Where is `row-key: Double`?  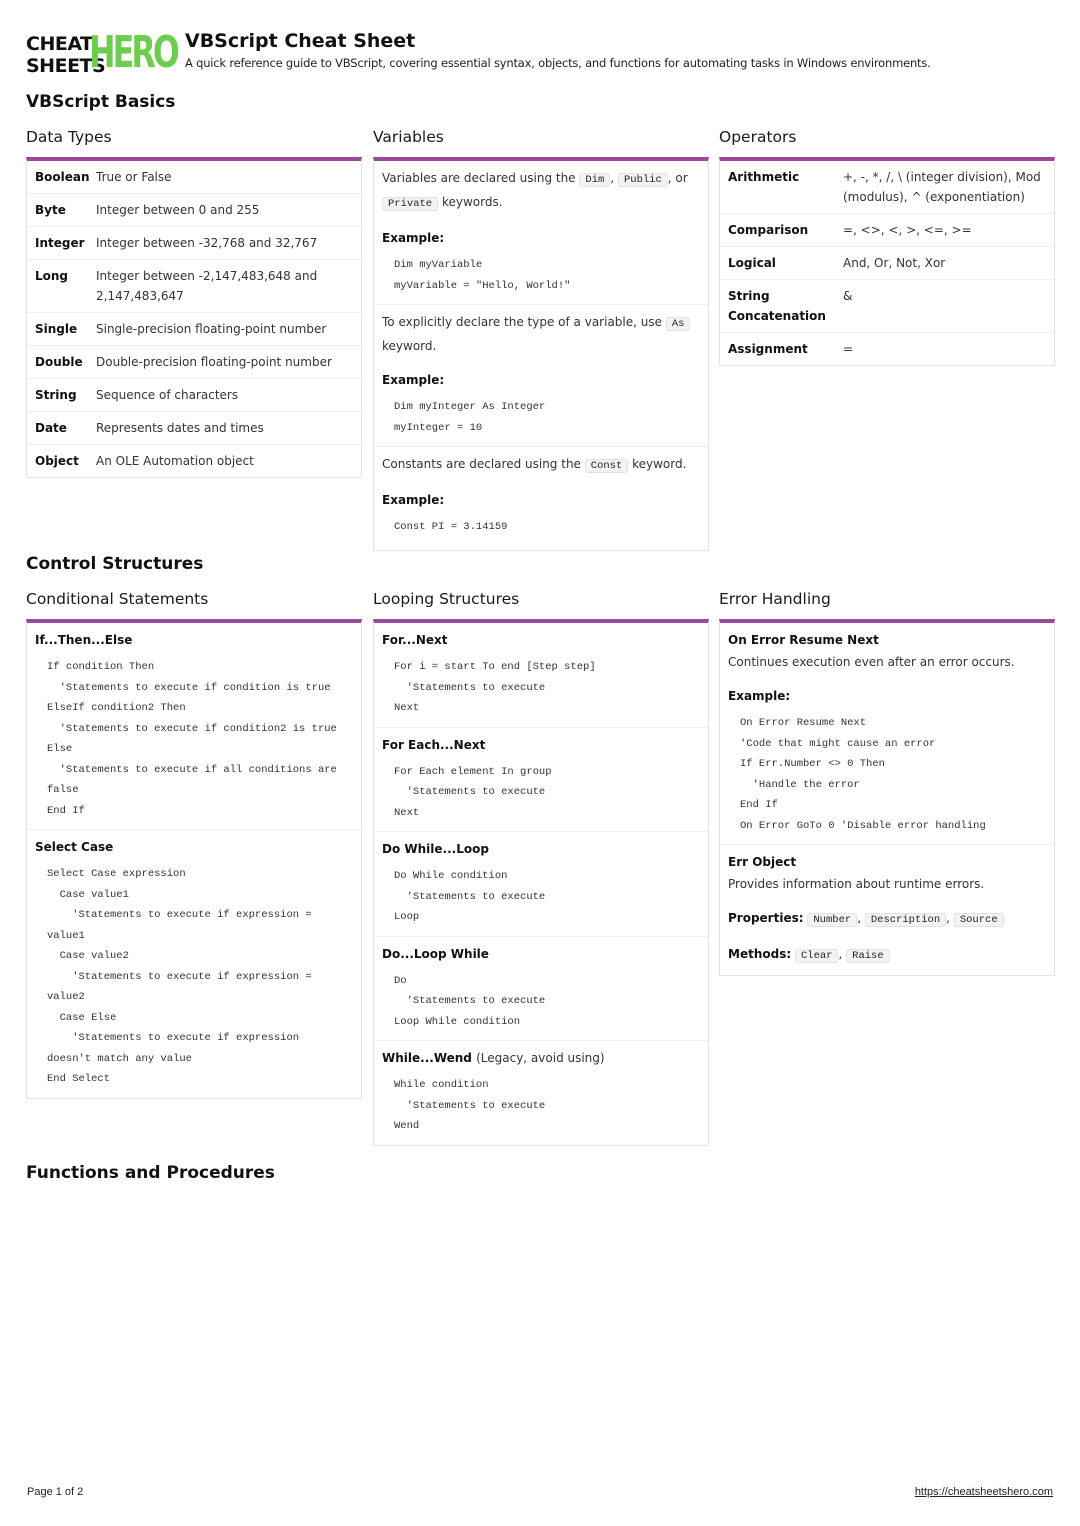 row-key: Double is located at coordinates (59, 362).